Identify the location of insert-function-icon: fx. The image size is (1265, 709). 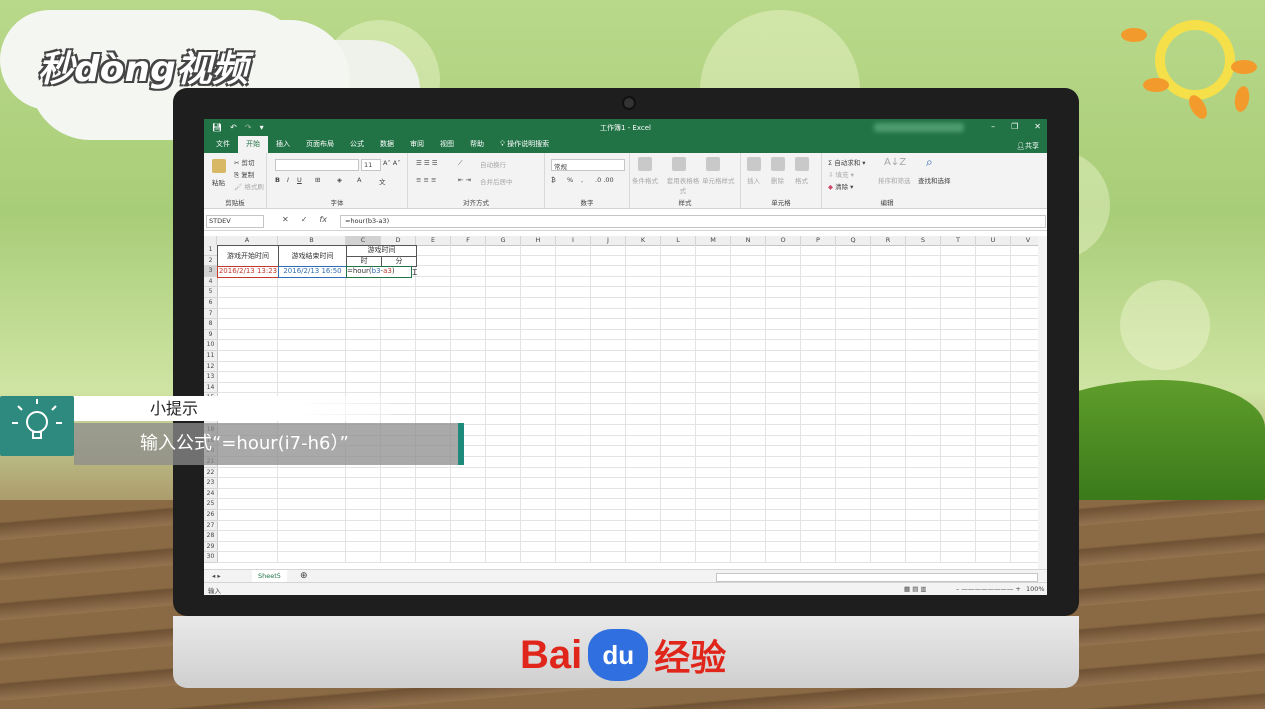
(323, 219).